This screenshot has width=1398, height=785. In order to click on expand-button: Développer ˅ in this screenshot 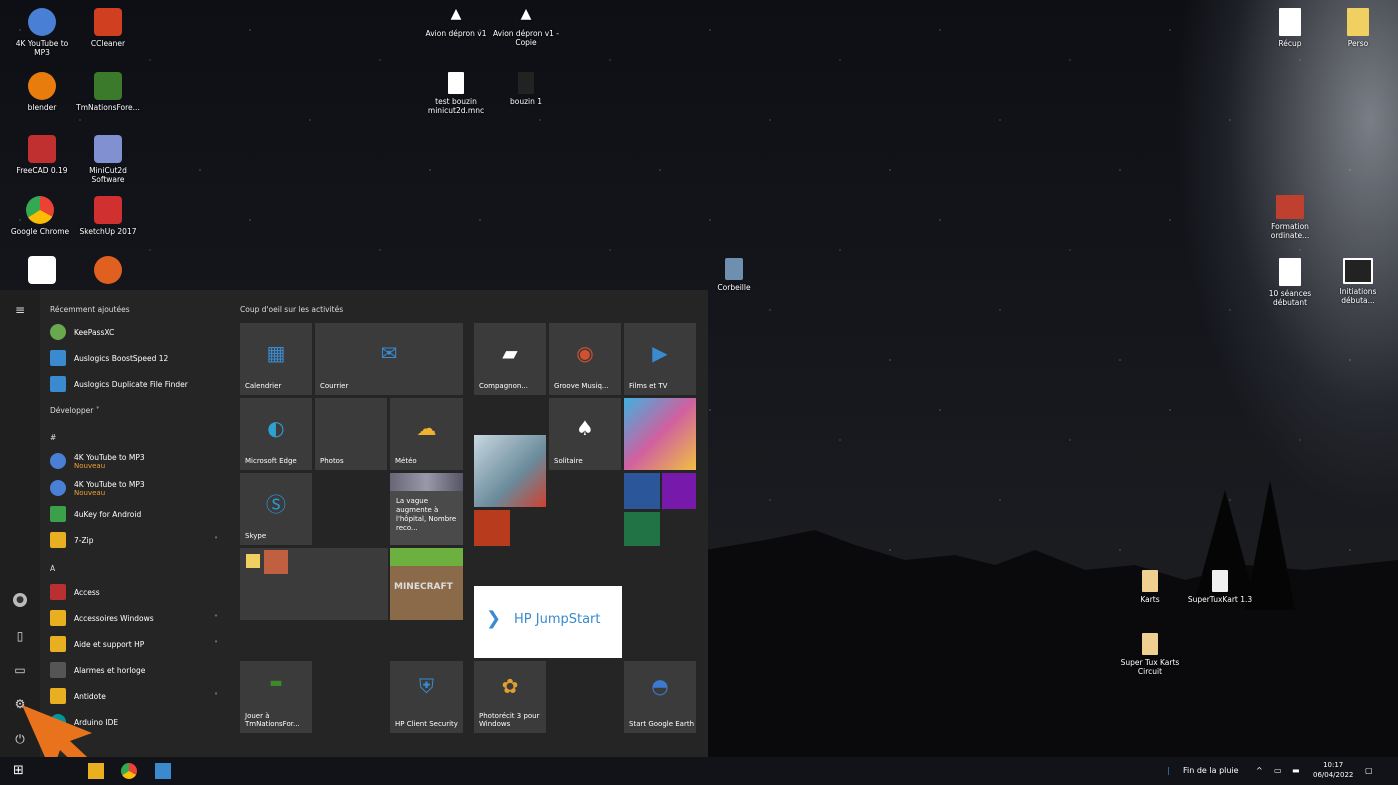, I will do `click(74, 410)`.